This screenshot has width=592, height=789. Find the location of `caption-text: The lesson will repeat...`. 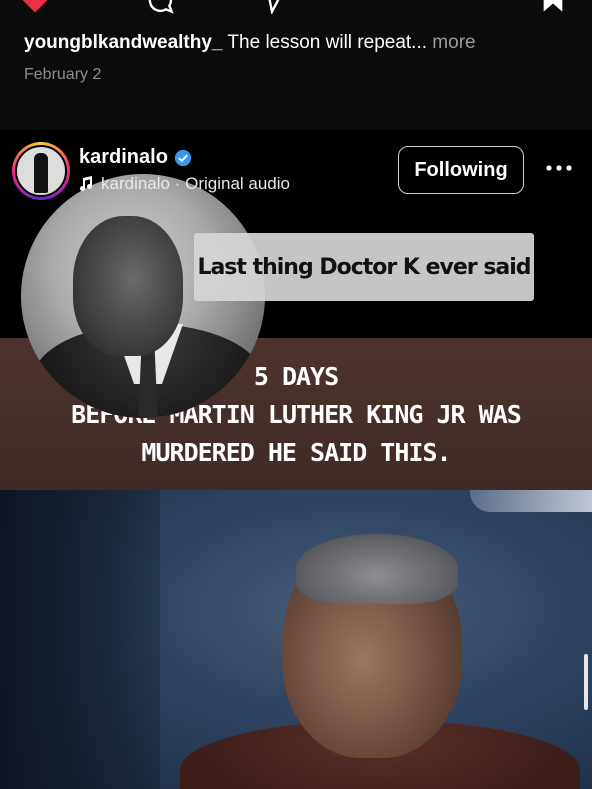

caption-text: The lesson will repeat... is located at coordinates (325, 42).